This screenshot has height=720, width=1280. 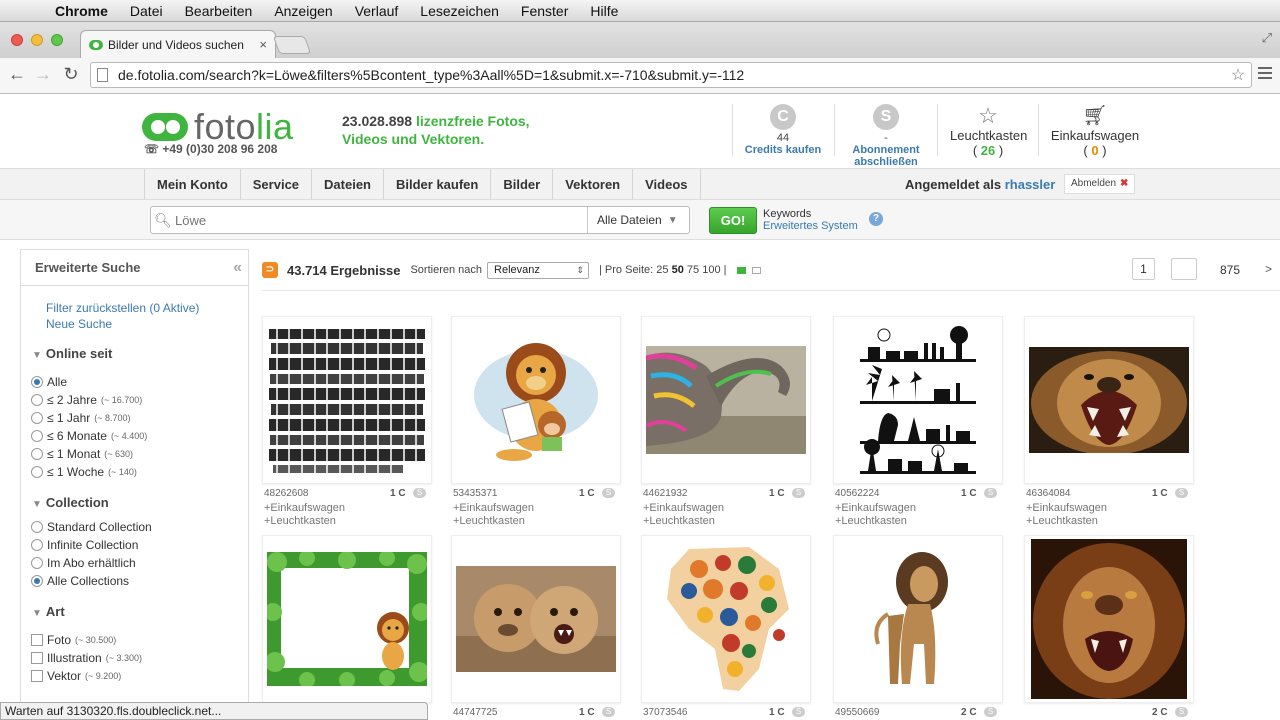 I want to click on per-page-50: 50, so click(x=678, y=270).